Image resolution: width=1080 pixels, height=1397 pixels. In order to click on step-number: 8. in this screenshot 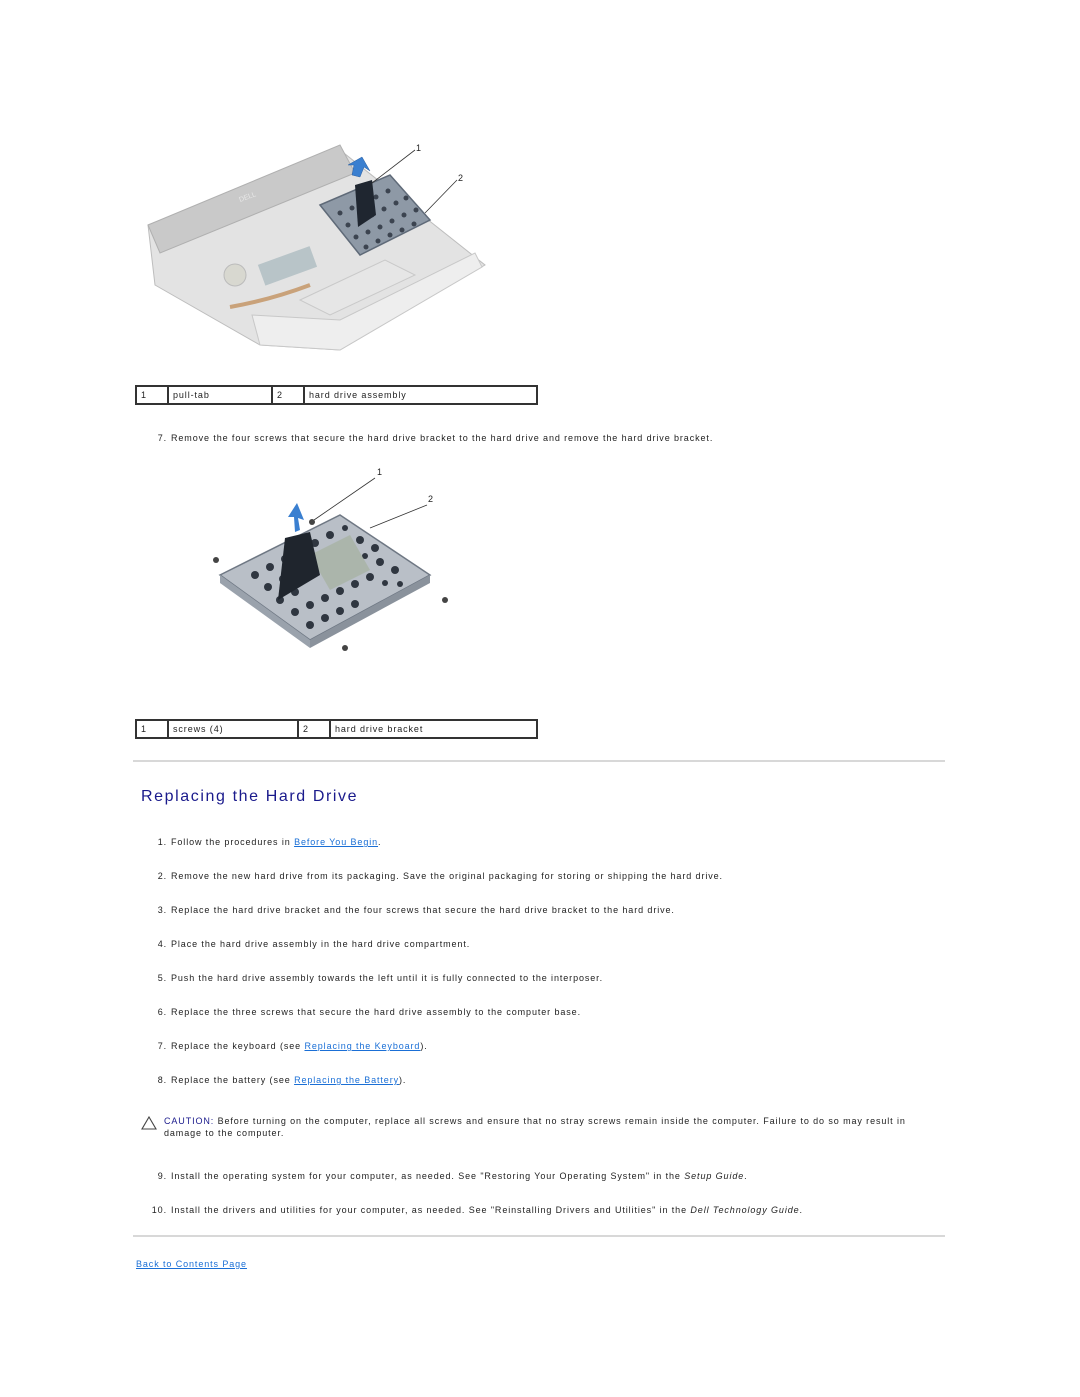, I will do `click(162, 1080)`.